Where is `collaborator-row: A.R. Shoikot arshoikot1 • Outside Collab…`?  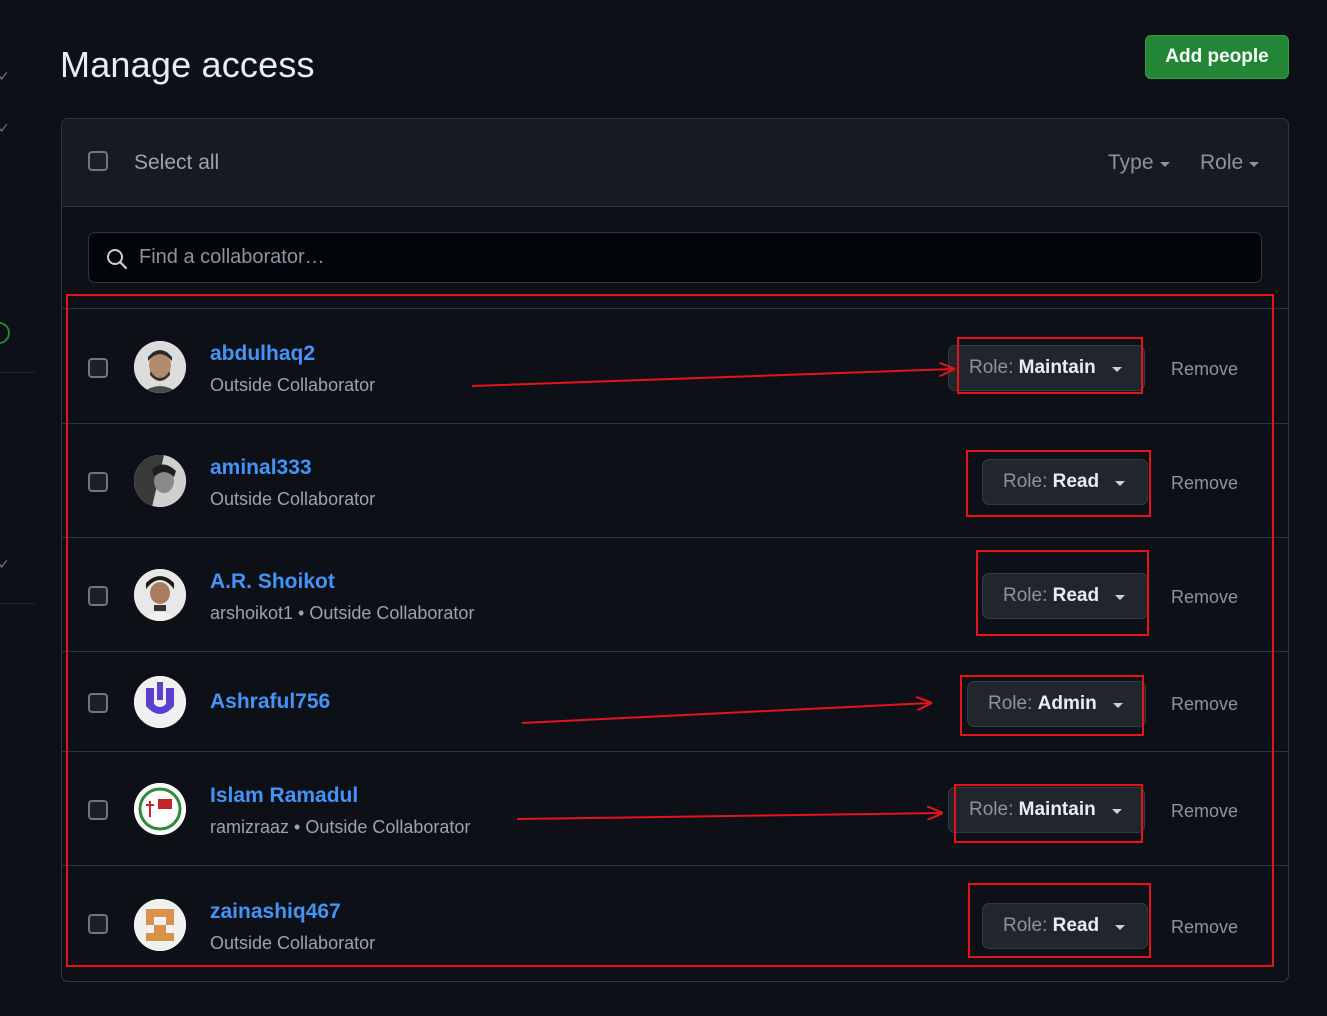 collaborator-row: A.R. Shoikot arshoikot1 • Outside Collab… is located at coordinates (675, 595).